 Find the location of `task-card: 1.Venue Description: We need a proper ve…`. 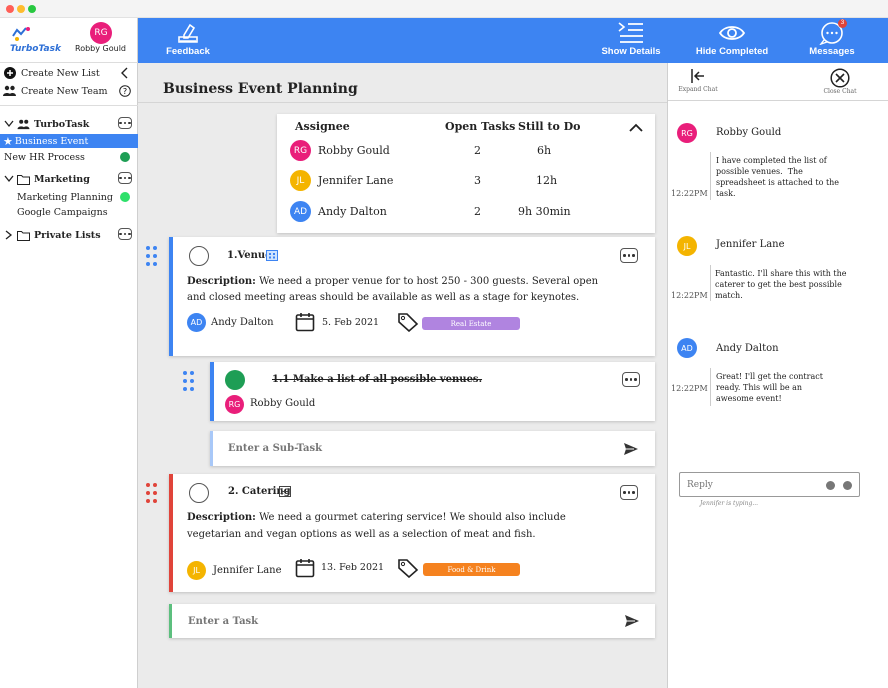

task-card: 1.Venue Description: We need a proper ve… is located at coordinates (412, 296).